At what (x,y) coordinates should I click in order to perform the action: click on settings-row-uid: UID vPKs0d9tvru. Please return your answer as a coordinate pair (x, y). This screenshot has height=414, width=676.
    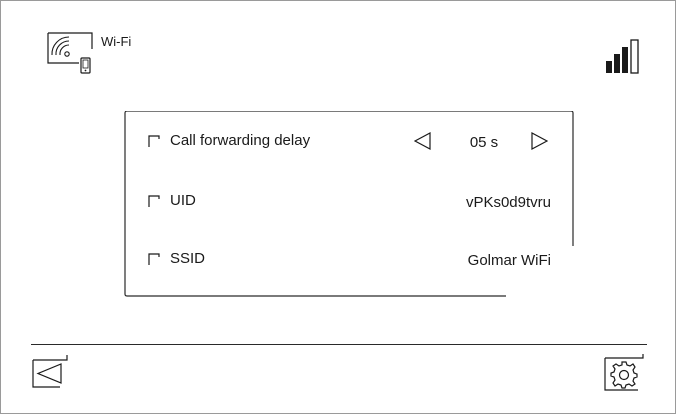
    Looking at the image, I should click on (349, 200).